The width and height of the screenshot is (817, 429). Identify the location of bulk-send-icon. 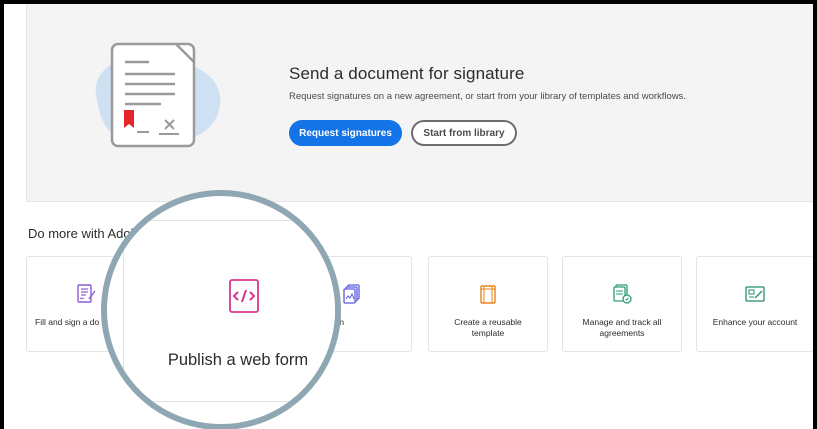
(351, 294).